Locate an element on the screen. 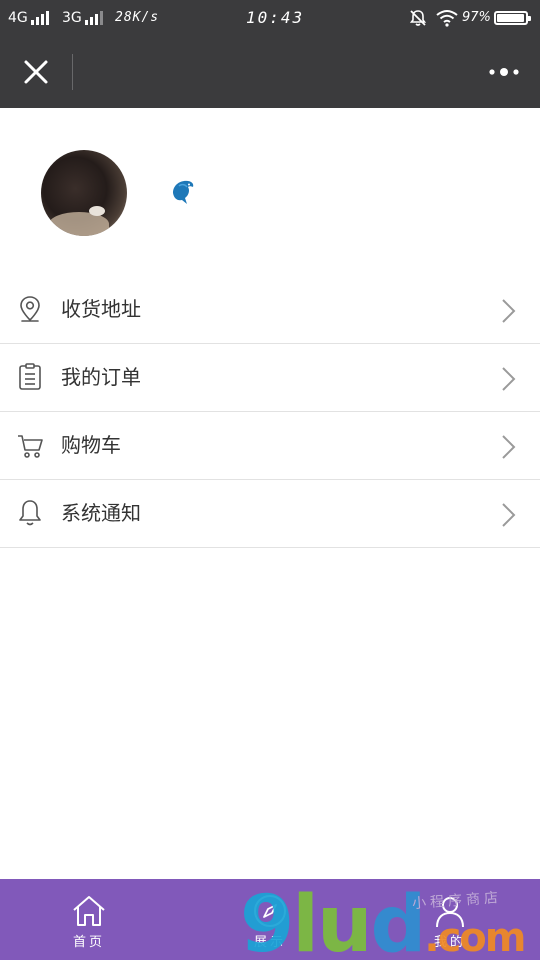 Image resolution: width=540 pixels, height=973 pixels. nav-item-mine: 我的 is located at coordinates (450, 919).